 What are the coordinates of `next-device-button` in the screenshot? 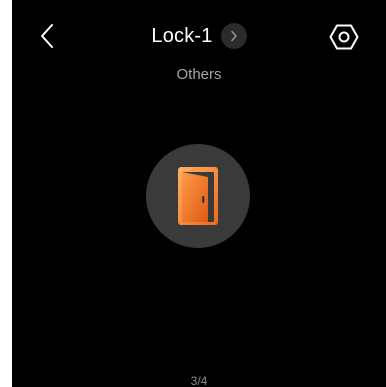 It's located at (233, 36).